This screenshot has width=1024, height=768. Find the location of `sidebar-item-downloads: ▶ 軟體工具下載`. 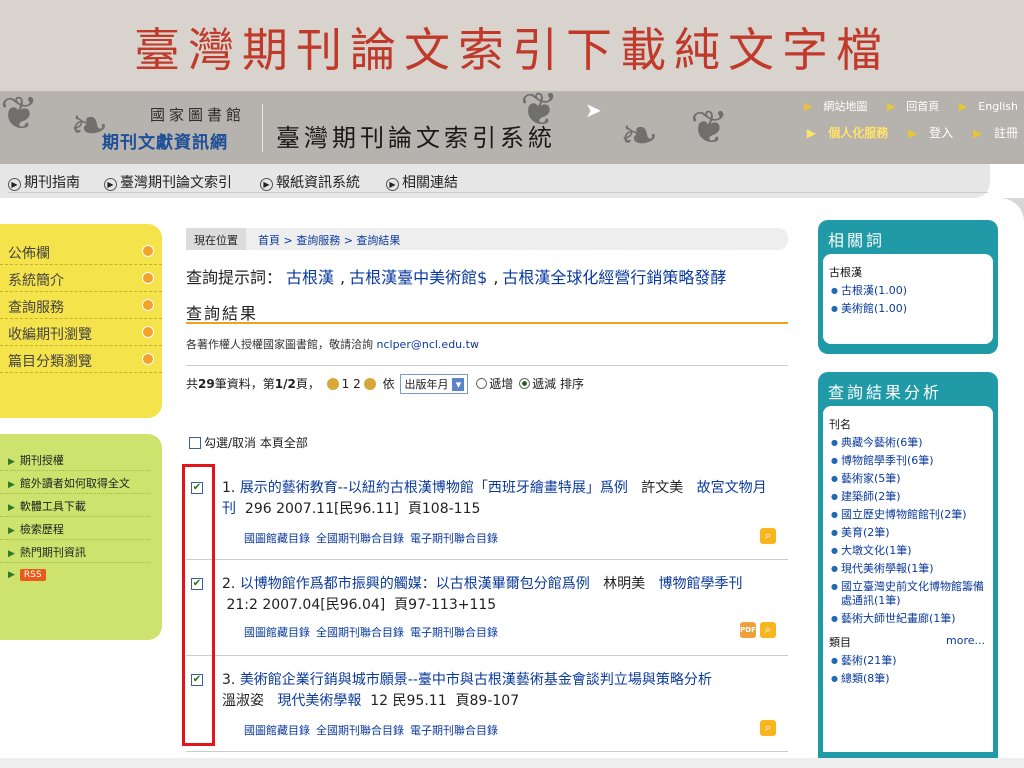

sidebar-item-downloads: ▶ 軟體工具下載 is located at coordinates (75, 505).